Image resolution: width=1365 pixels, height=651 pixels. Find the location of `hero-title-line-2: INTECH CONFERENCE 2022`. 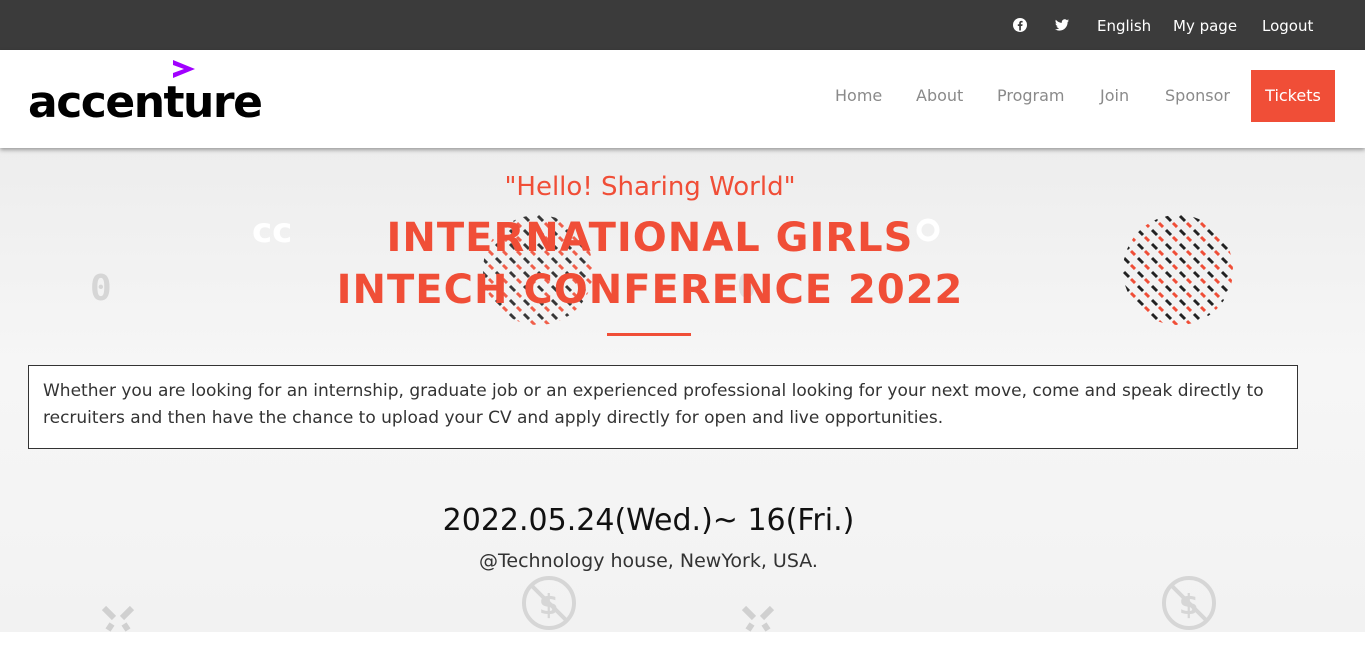

hero-title-line-2: INTECH CONFERENCE 2022 is located at coordinates (650, 290).